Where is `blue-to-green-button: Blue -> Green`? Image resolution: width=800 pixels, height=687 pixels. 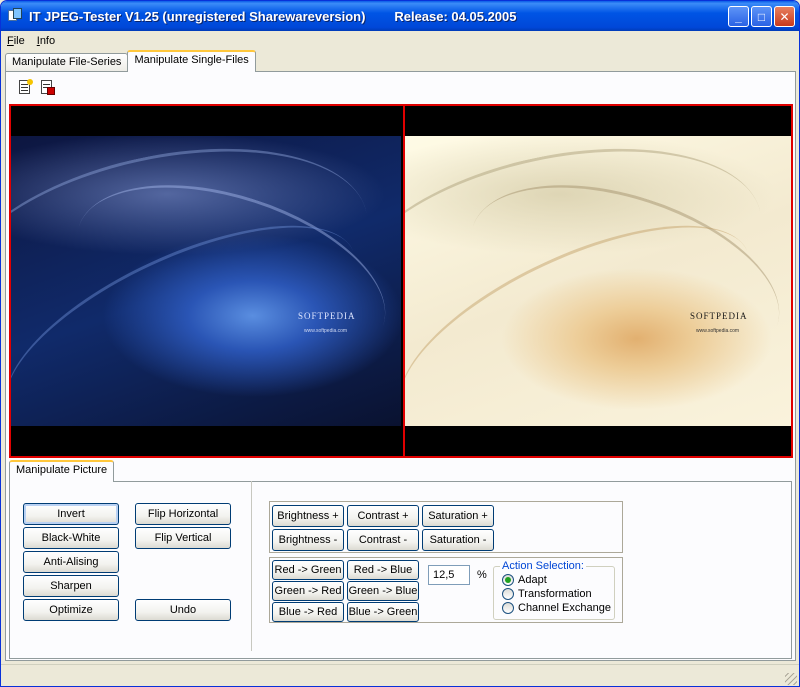 blue-to-green-button: Blue -> Green is located at coordinates (383, 612).